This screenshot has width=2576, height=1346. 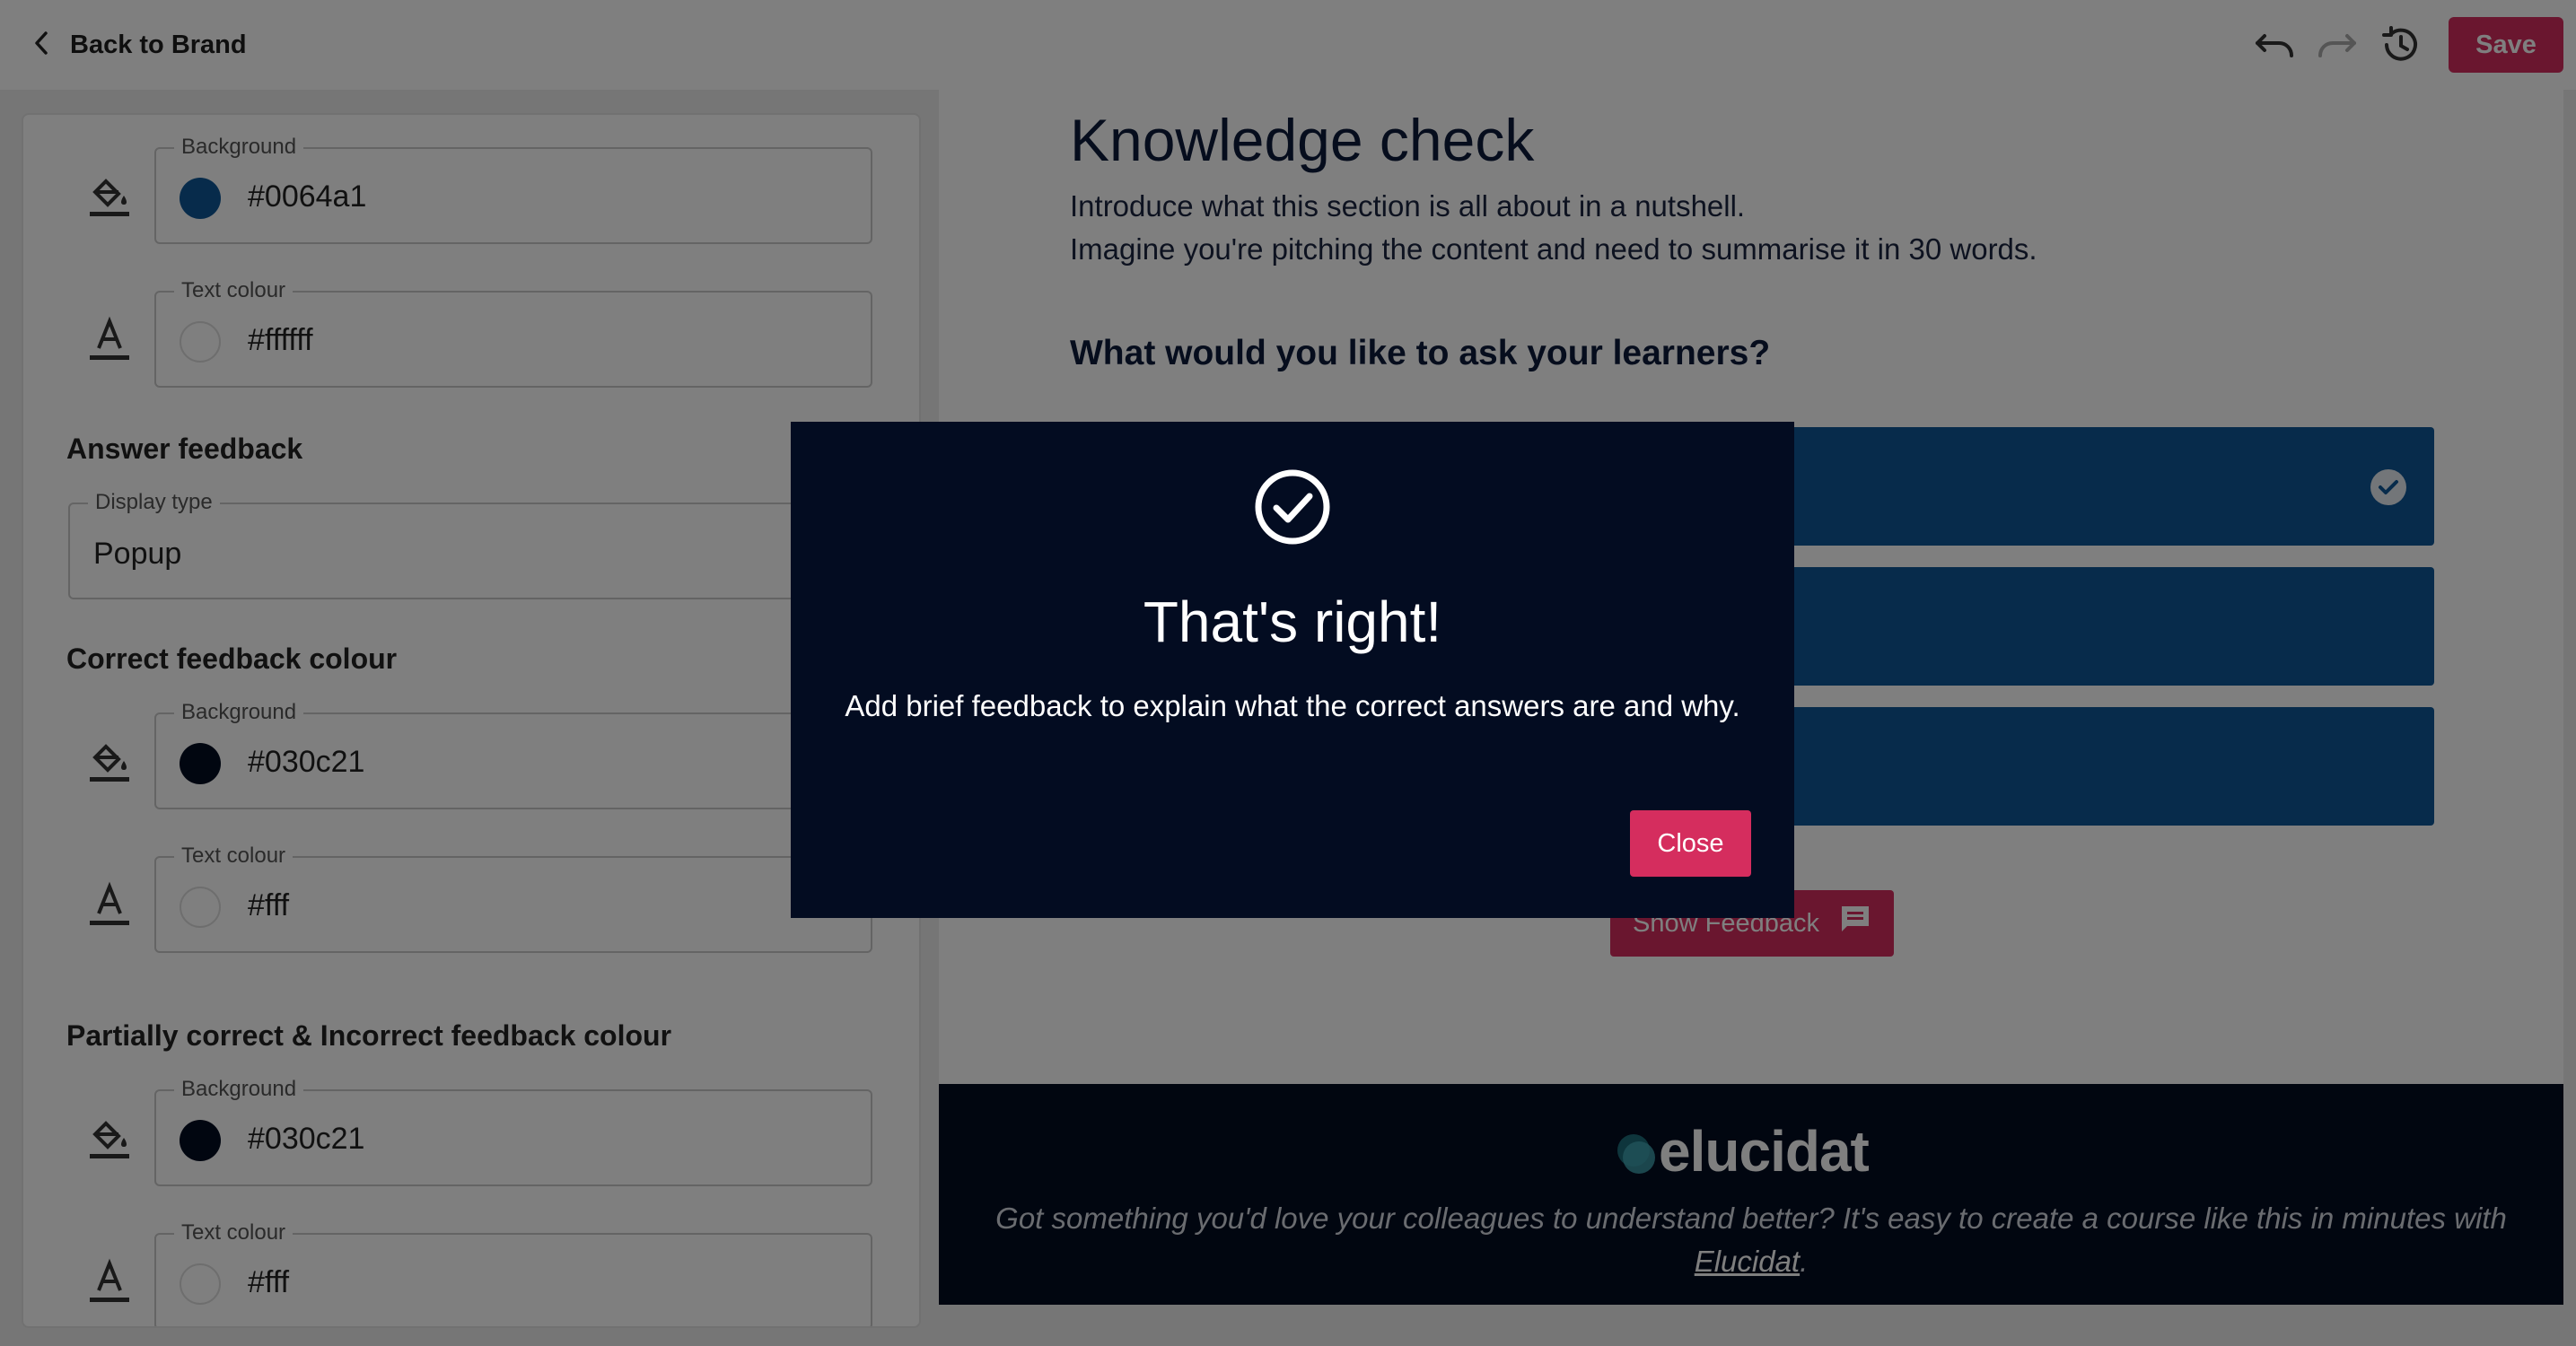 What do you see at coordinates (1292, 509) in the screenshot?
I see `check-circle-icon` at bounding box center [1292, 509].